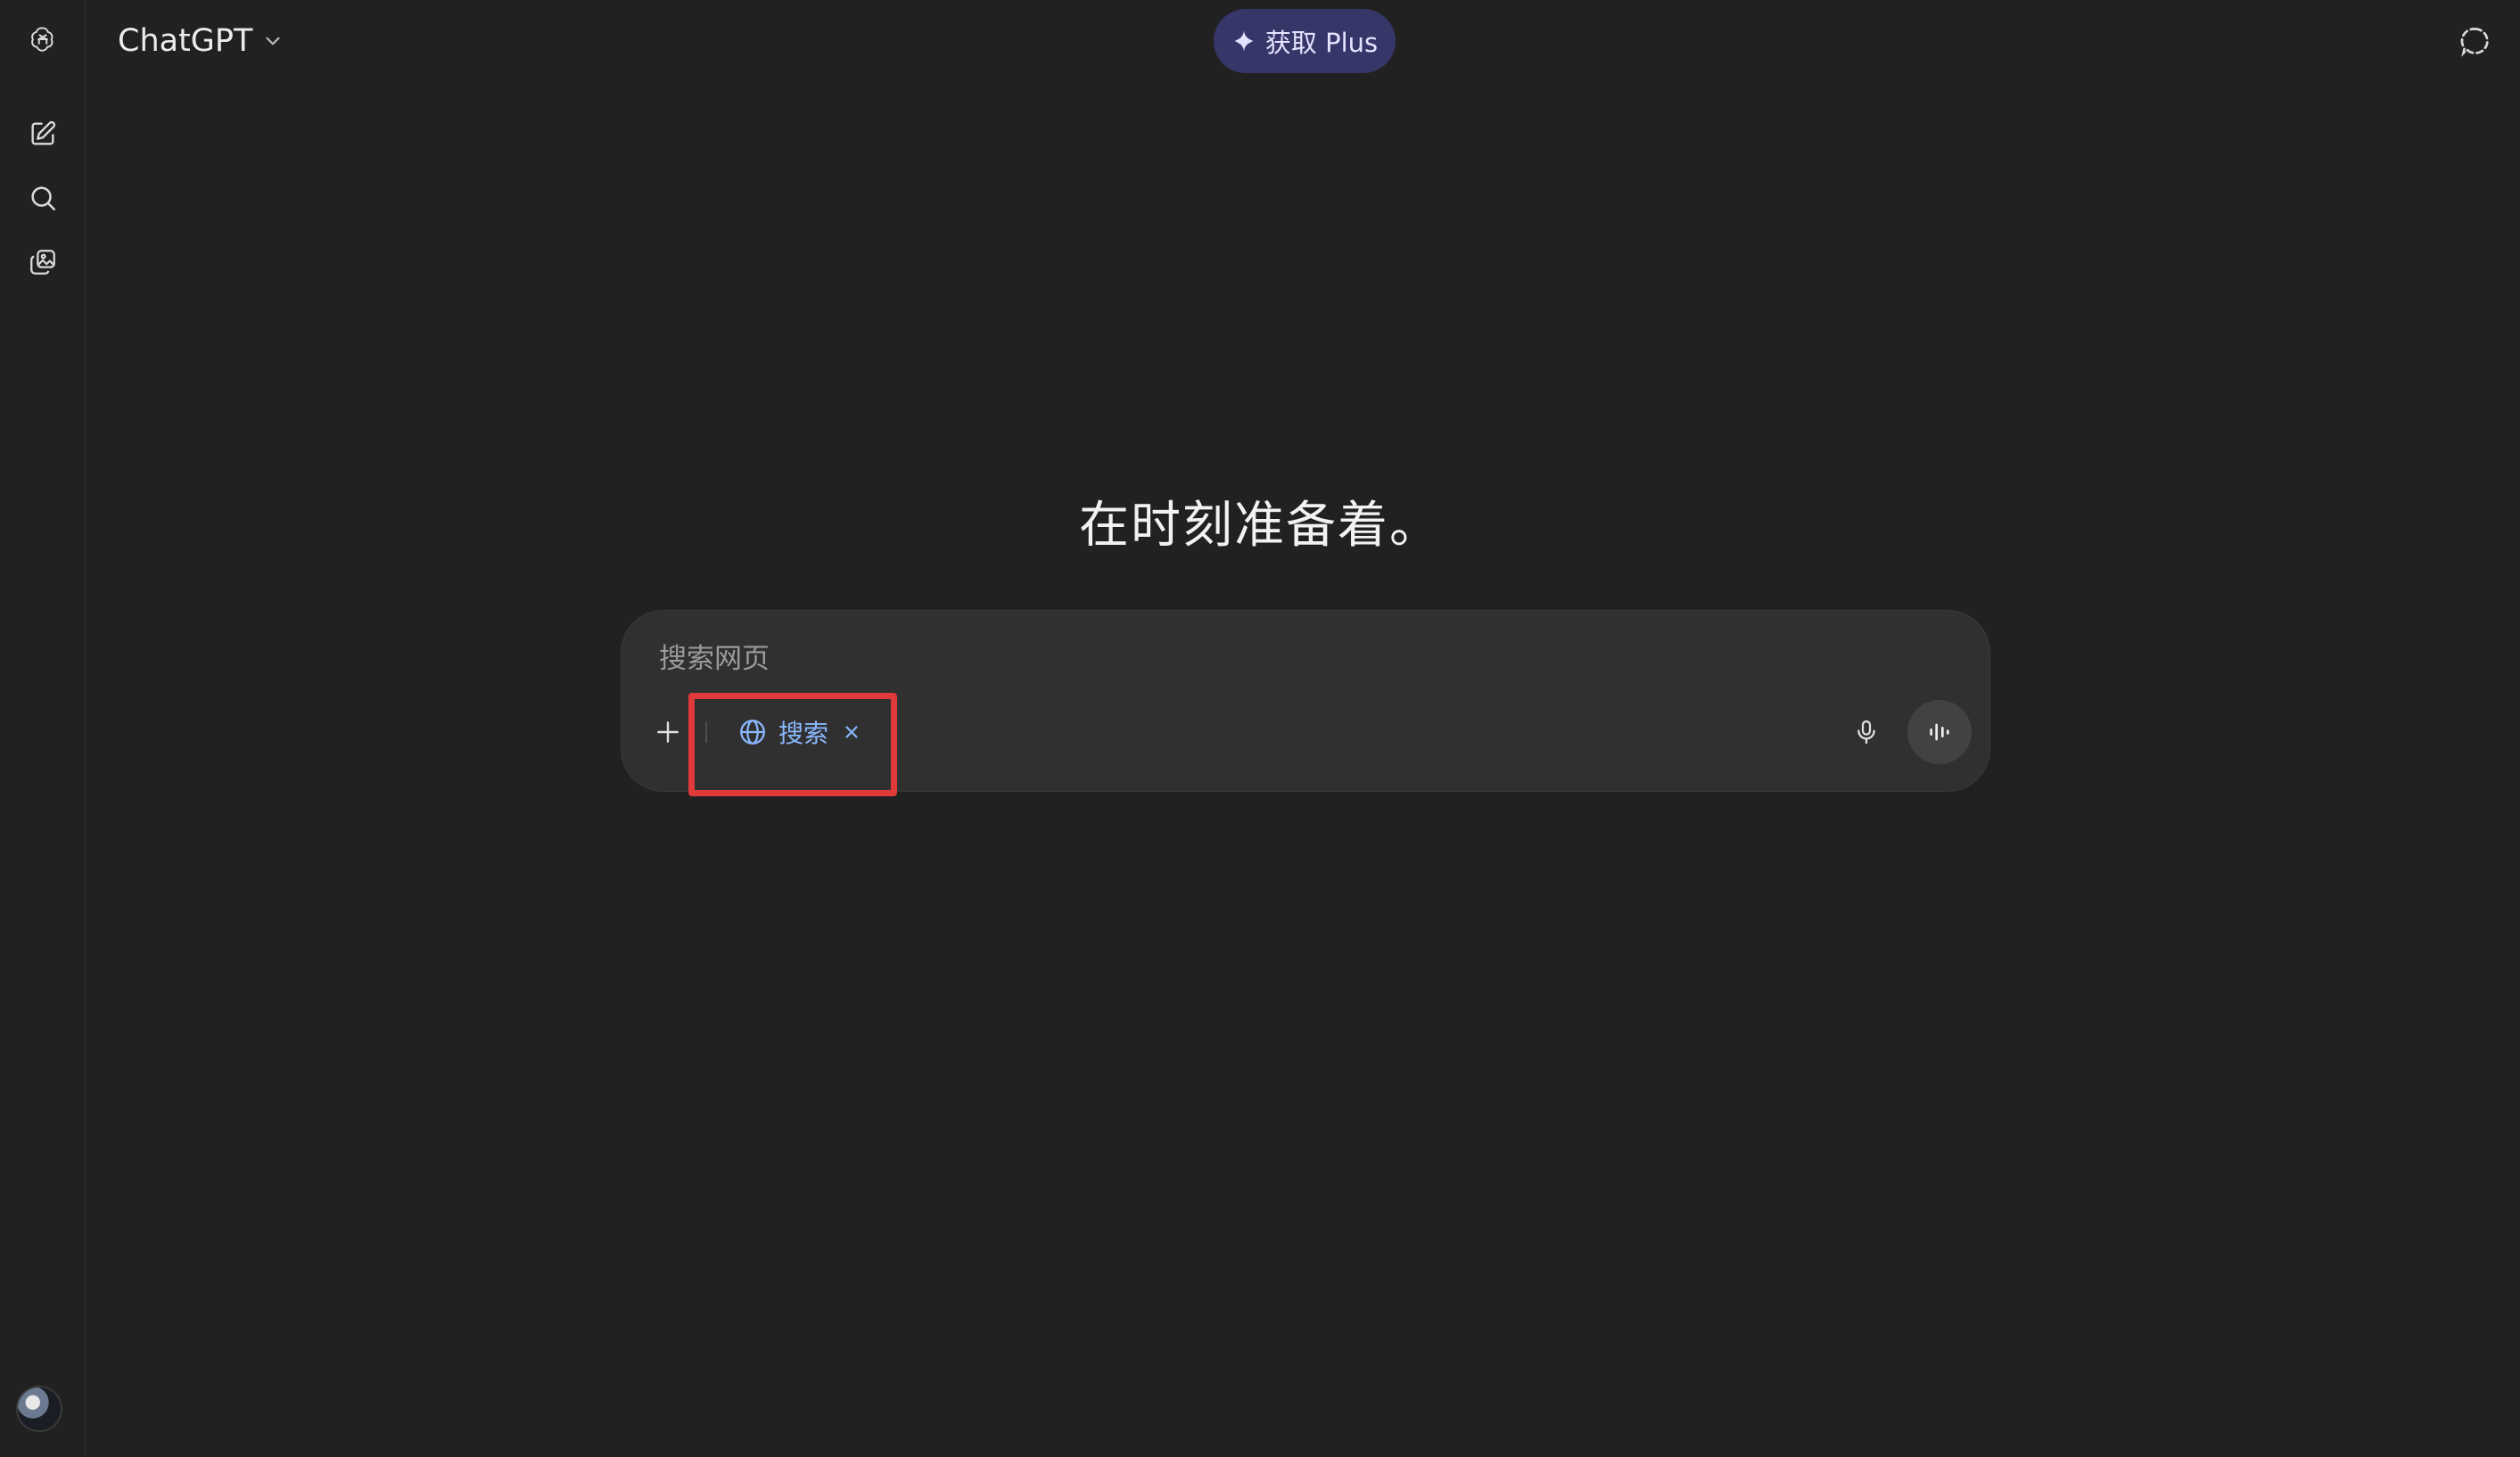 The width and height of the screenshot is (2520, 1457). What do you see at coordinates (706, 732) in the screenshot?
I see `divider` at bounding box center [706, 732].